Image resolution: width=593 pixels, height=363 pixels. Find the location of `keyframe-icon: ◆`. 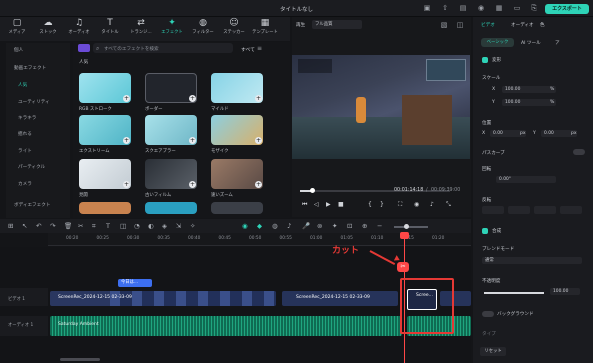

keyframe-icon: ◆ is located at coordinates (259, 226).